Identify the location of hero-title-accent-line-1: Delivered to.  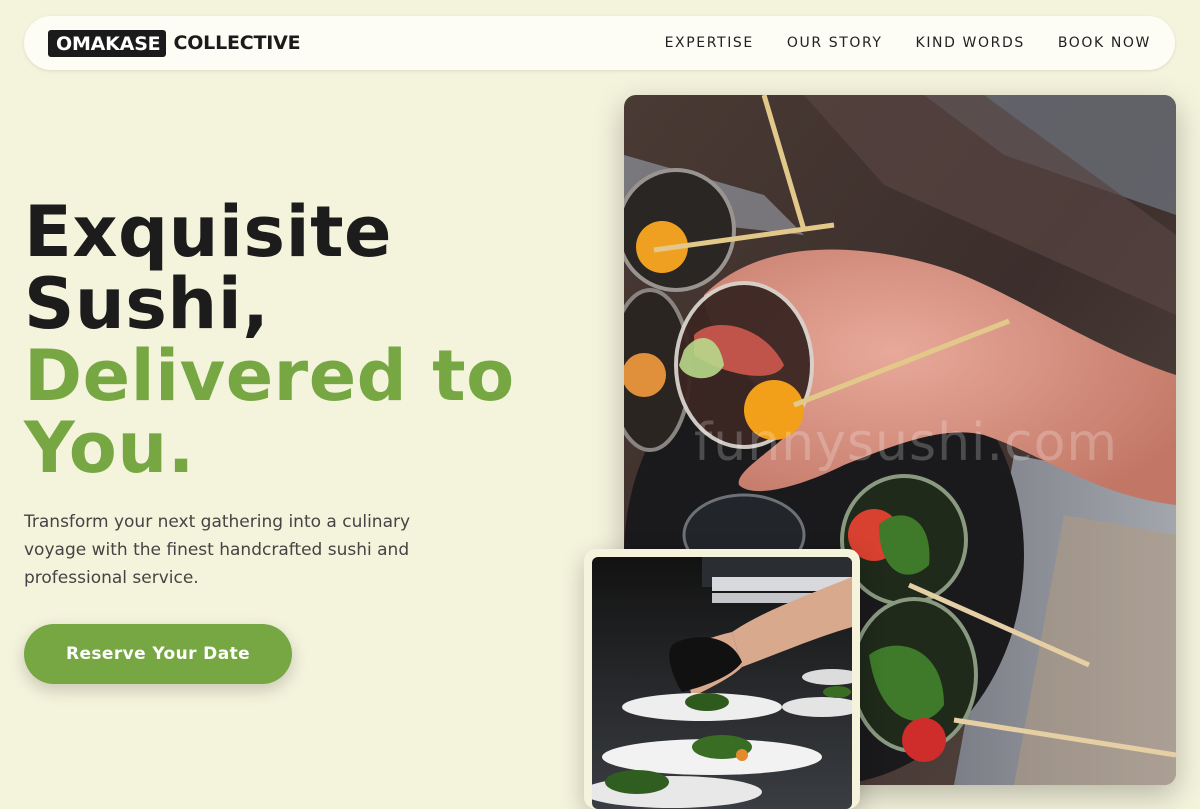
(269, 376).